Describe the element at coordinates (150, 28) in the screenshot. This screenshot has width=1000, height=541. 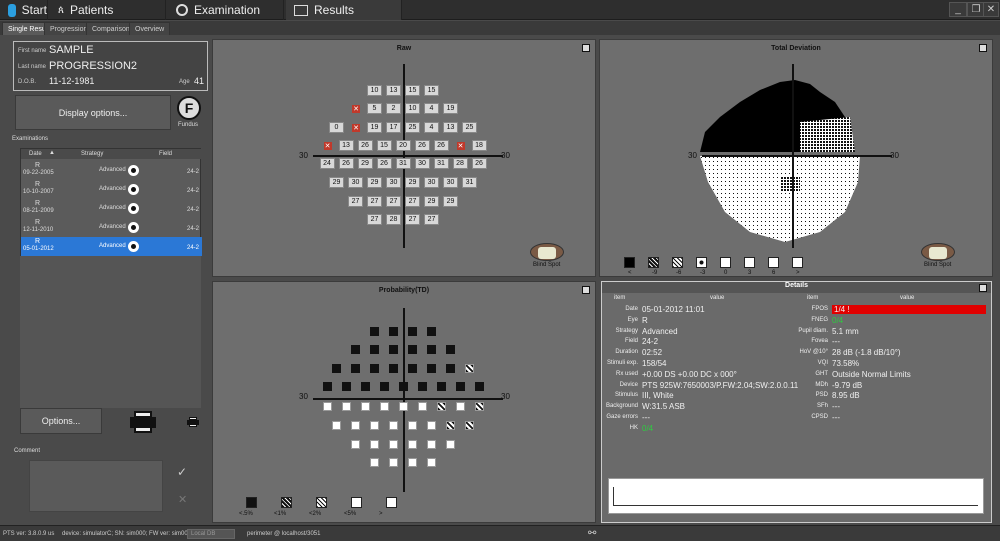
I see `tab-overview: Overview` at that location.